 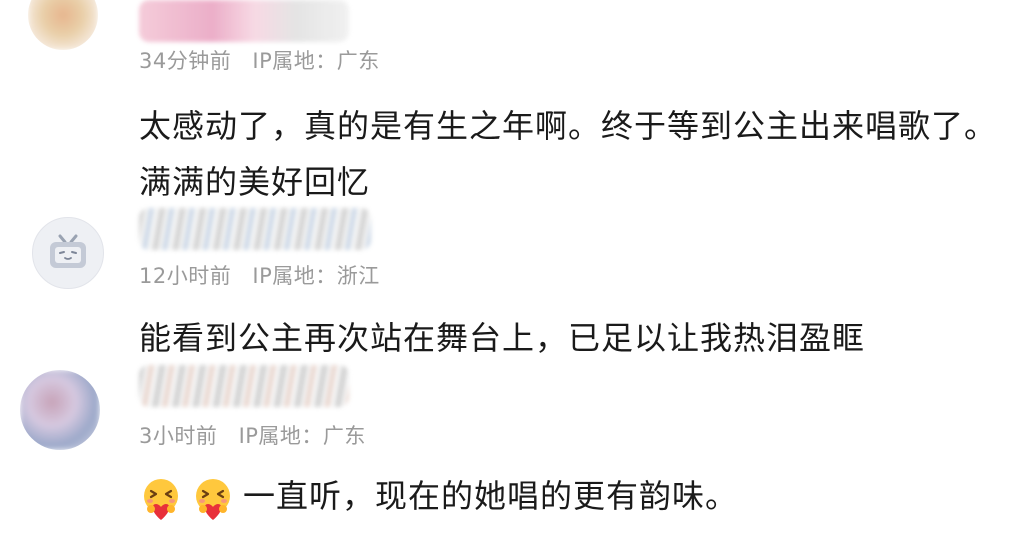 What do you see at coordinates (568, 154) in the screenshot?
I see `comment-text: 太感动了，真的是有生之年啊。终于等到公主出来唱歌了。满满的美好回忆` at bounding box center [568, 154].